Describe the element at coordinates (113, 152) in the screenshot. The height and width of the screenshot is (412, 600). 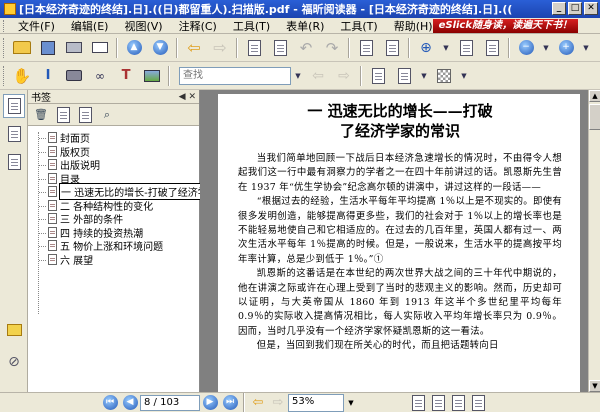
I see `bookmark-item: 版权页` at that location.